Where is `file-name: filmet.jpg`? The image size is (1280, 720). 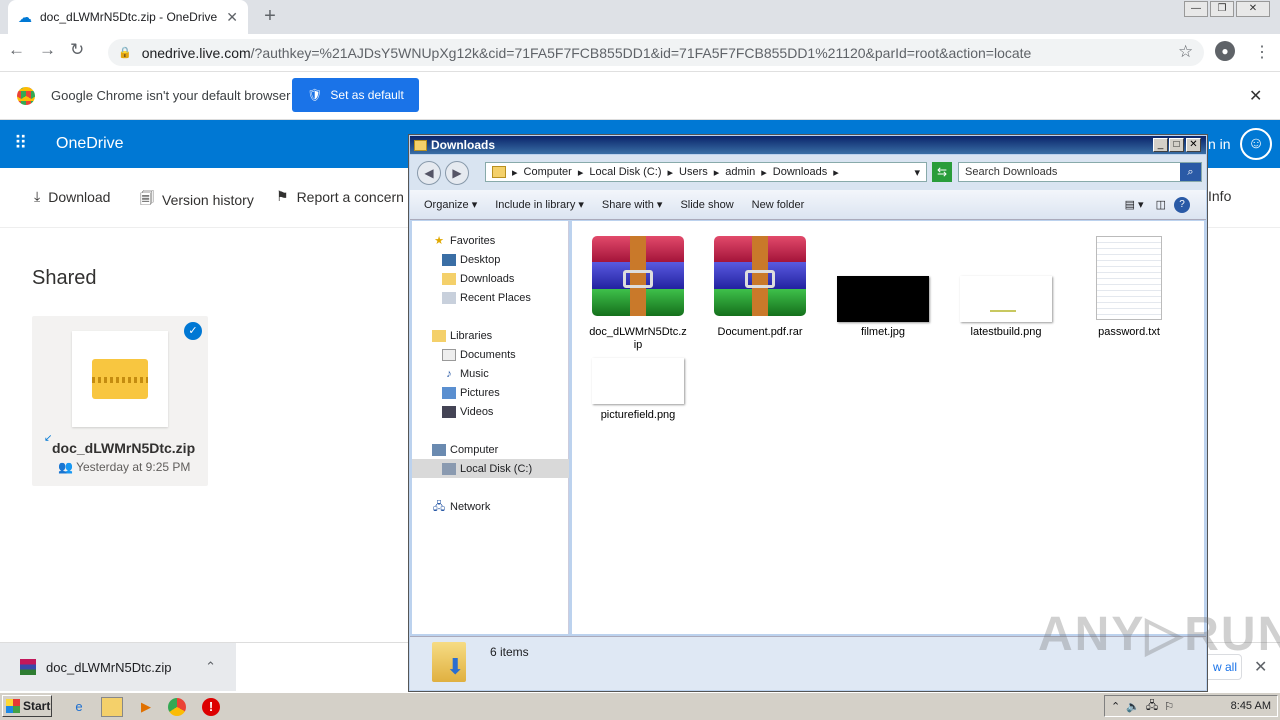 file-name: filmet.jpg is located at coordinates (883, 332).